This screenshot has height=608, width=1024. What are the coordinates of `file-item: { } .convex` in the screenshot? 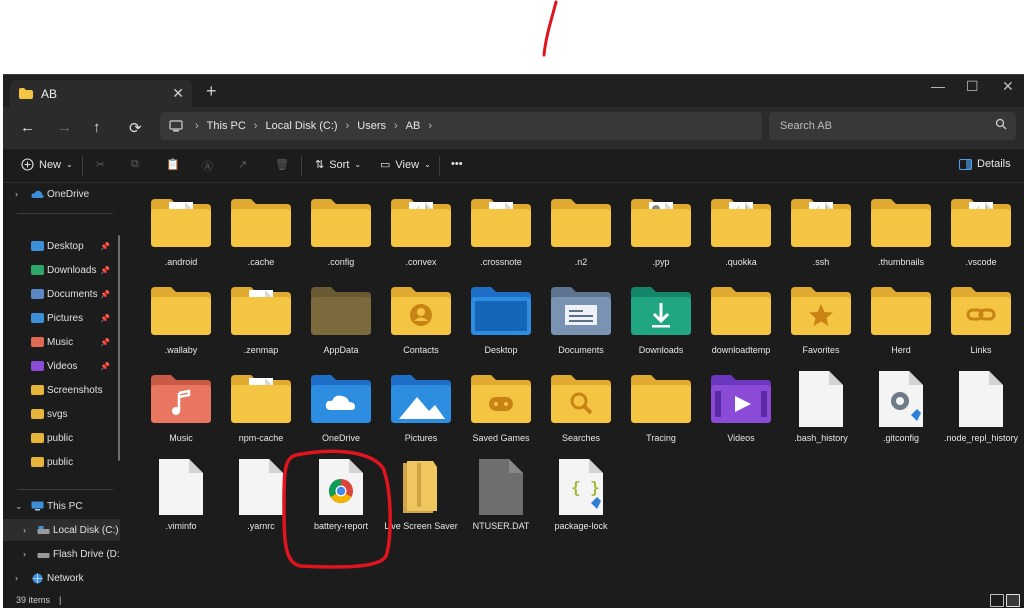 It's located at (421, 235).